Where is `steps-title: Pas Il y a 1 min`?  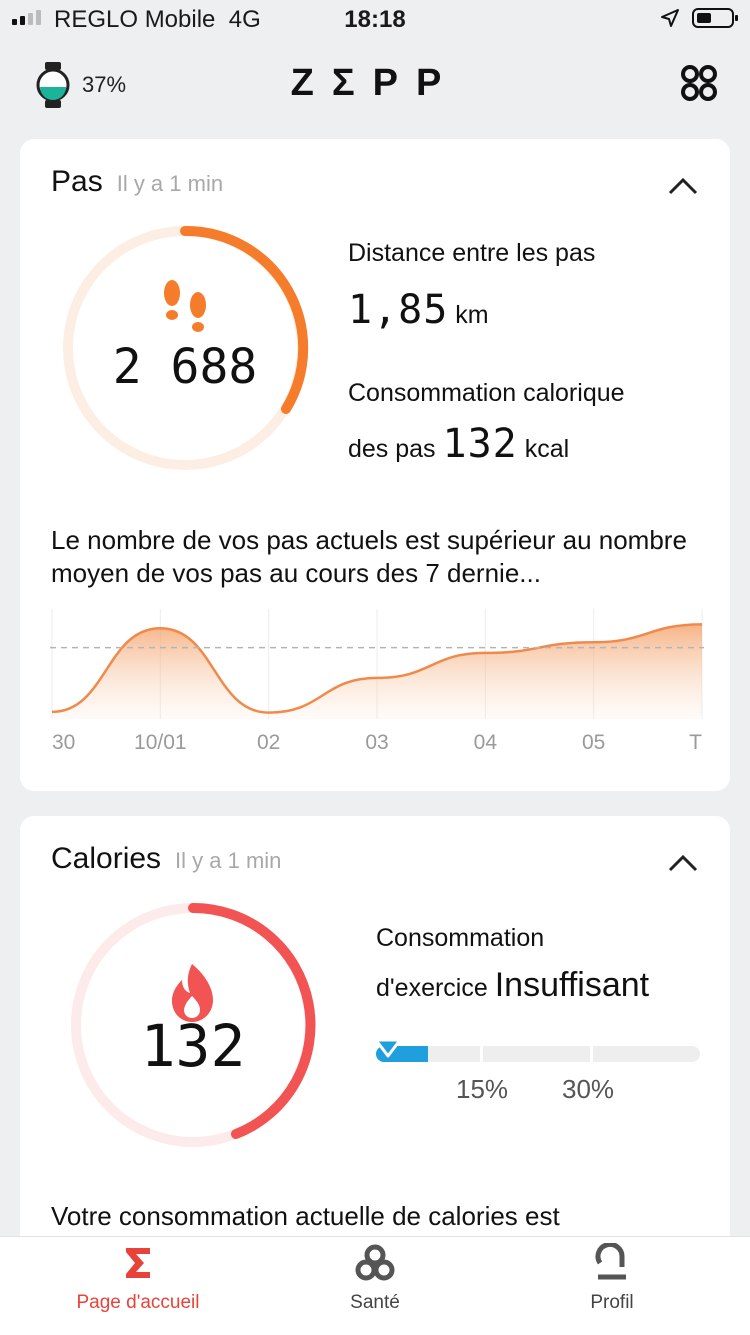
steps-title: Pas Il y a 1 min is located at coordinates (137, 181).